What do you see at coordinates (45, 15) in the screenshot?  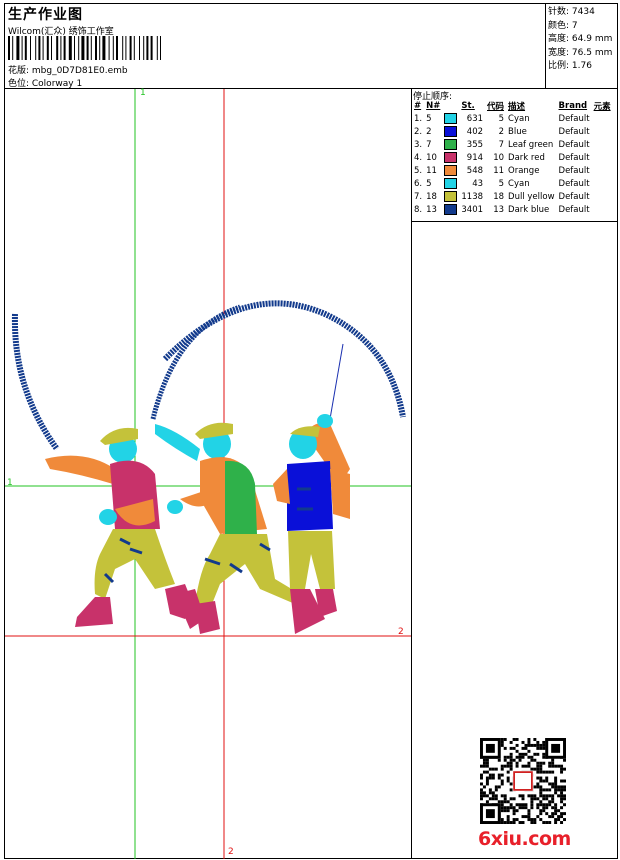 I see `page-title: 生产作业图` at bounding box center [45, 15].